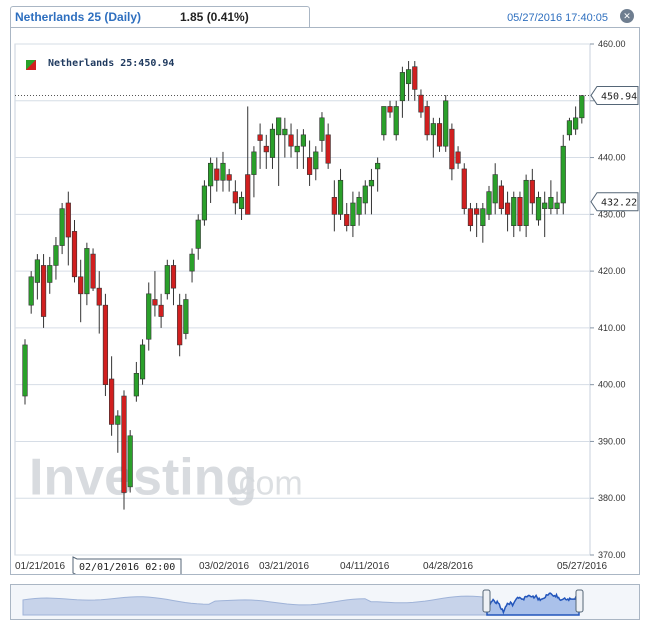  What do you see at coordinates (31, 65) in the screenshot?
I see `candle-legend-icon` at bounding box center [31, 65].